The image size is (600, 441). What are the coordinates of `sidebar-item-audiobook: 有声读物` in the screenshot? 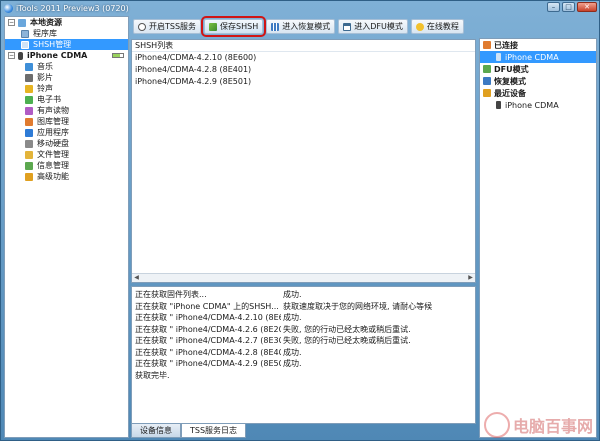 It's located at (66, 110).